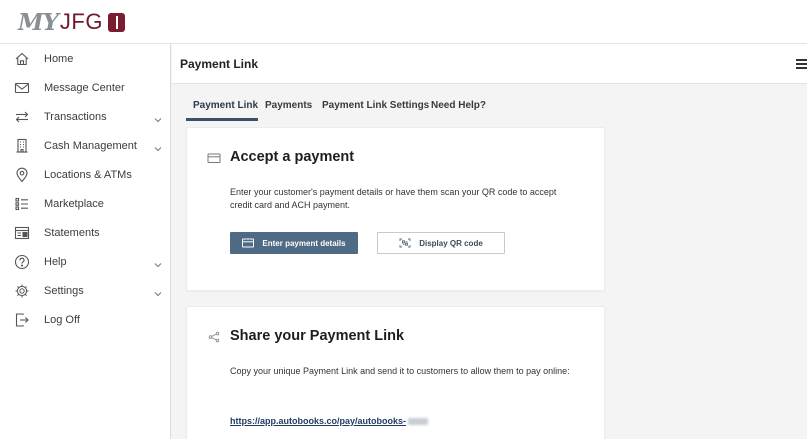 This screenshot has width=807, height=439. Describe the element at coordinates (489, 64) in the screenshot. I see `main-header: Payment Link` at that location.